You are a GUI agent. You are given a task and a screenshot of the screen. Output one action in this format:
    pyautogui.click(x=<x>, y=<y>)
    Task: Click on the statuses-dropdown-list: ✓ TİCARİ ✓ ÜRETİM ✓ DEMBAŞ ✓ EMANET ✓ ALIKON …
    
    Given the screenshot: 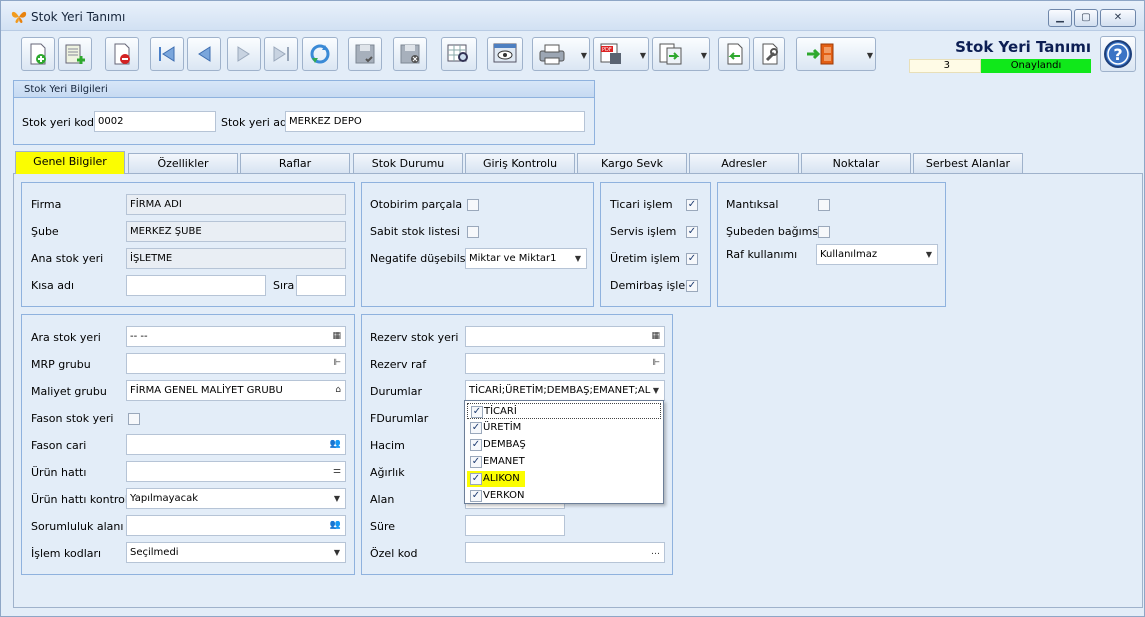 What is the action you would take?
    pyautogui.click(x=564, y=452)
    